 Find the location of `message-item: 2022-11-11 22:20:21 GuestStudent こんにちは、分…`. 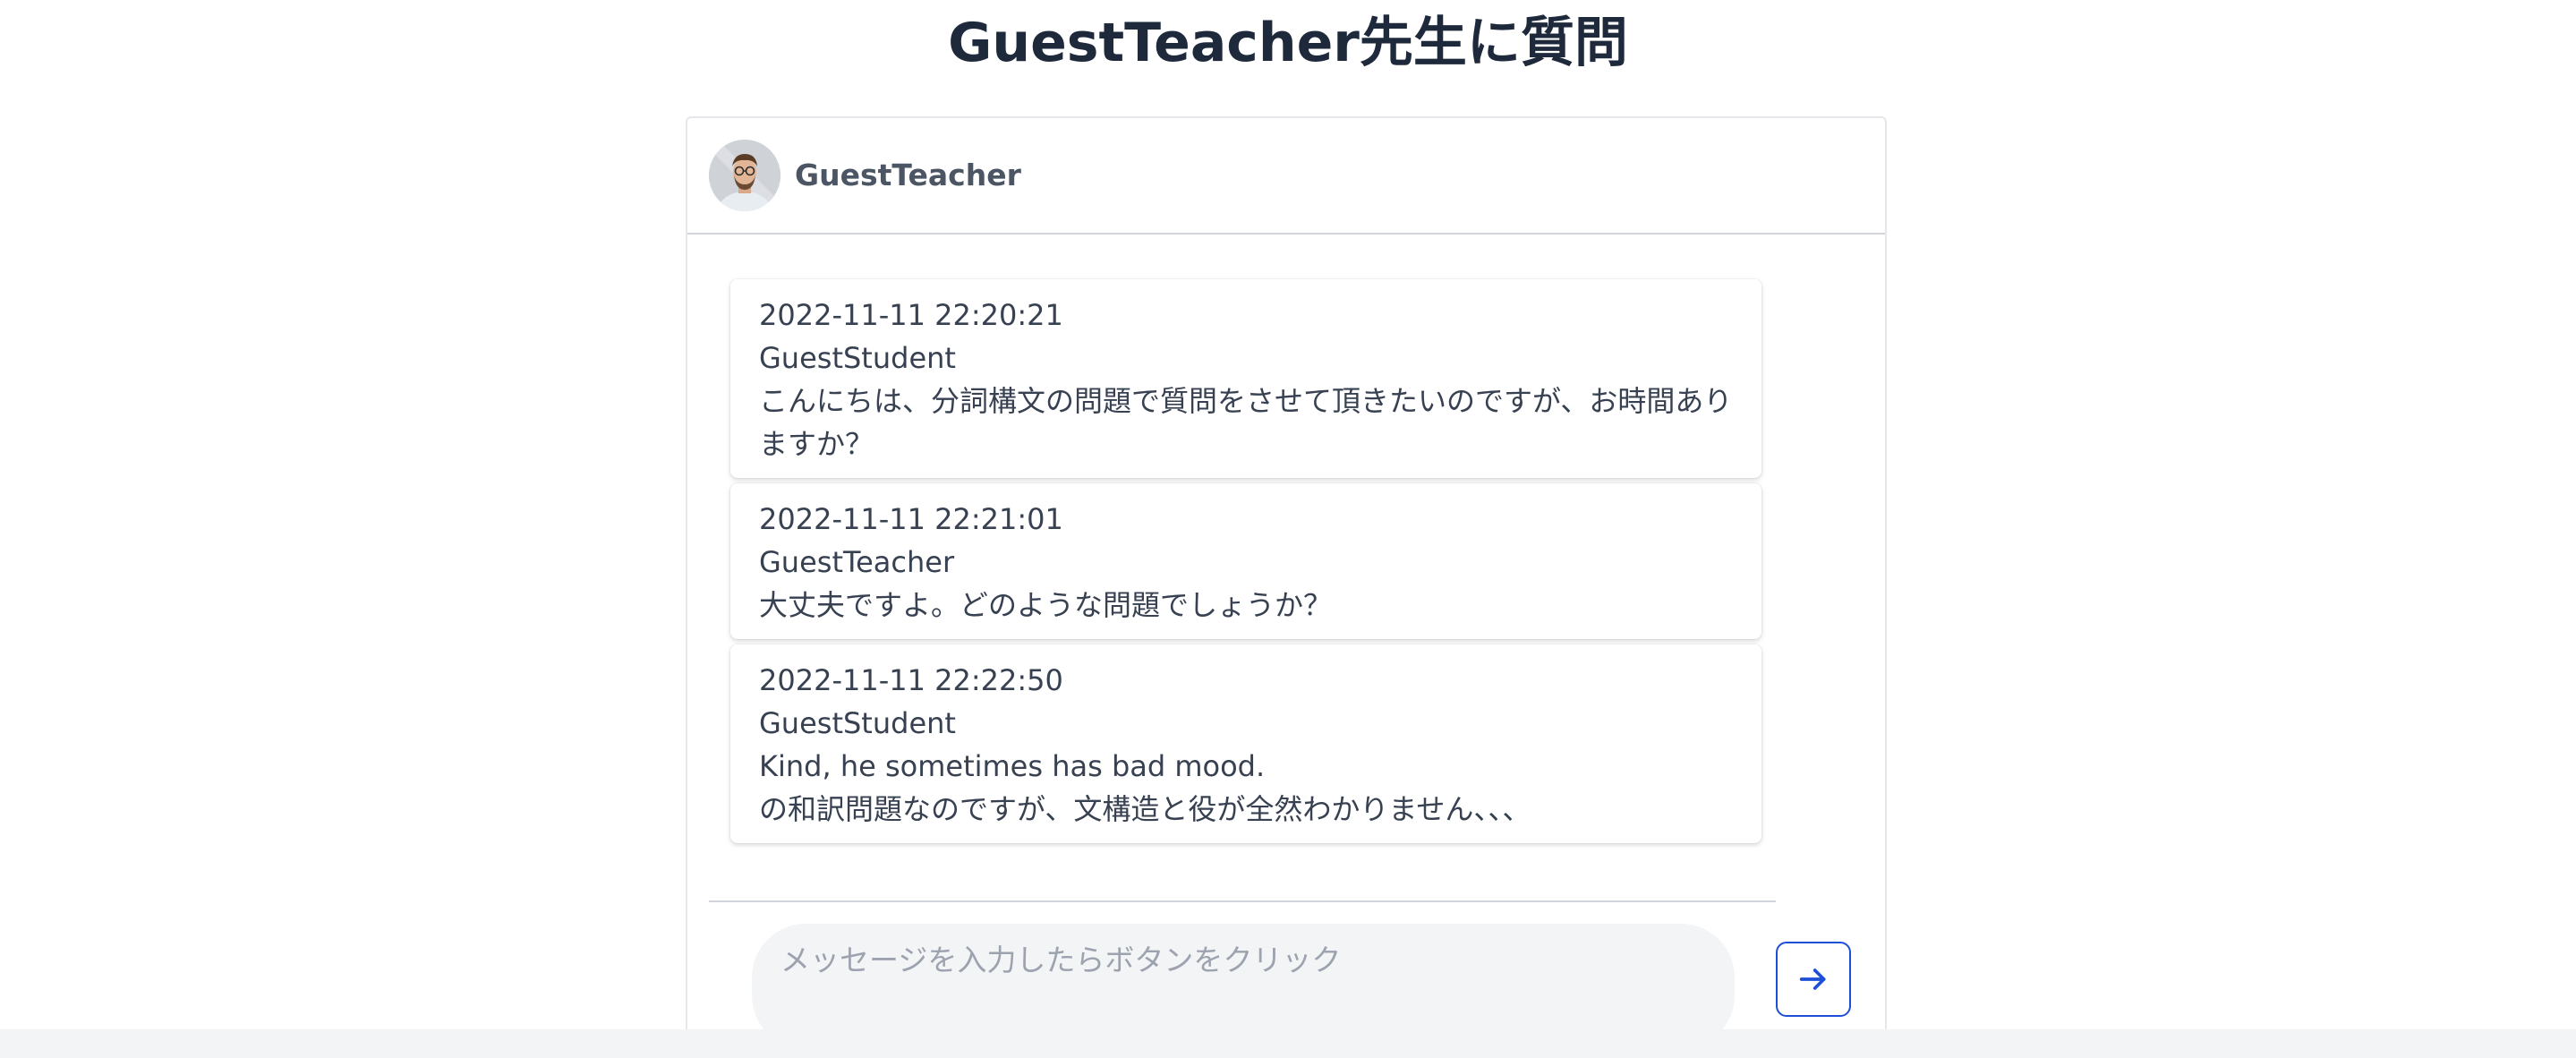

message-item: 2022-11-11 22:20:21 GuestStudent こんにちは、分… is located at coordinates (1245, 378).